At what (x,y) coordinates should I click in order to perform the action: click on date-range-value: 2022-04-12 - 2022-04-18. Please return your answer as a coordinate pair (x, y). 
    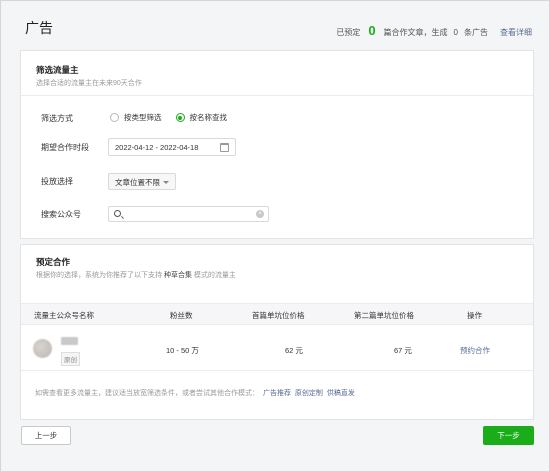
    Looking at the image, I should click on (157, 147).